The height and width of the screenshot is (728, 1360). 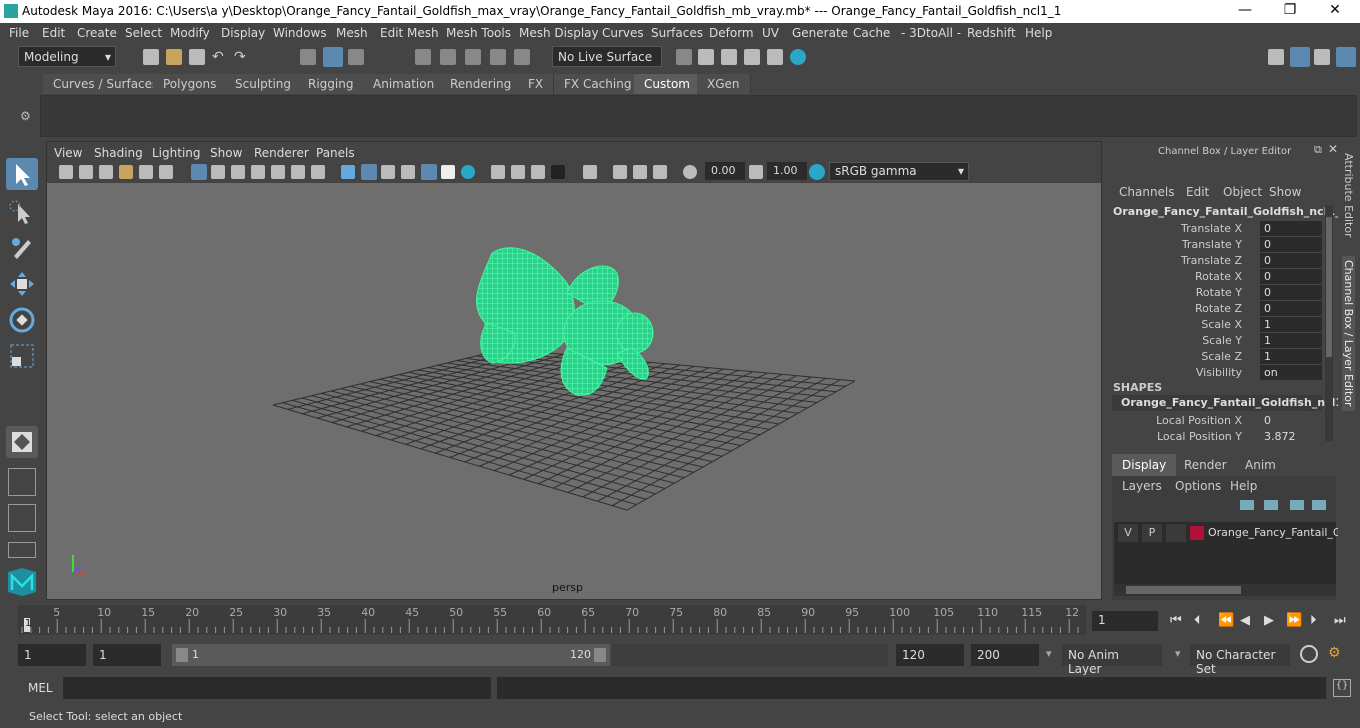 I want to click on range-slider: 1 120, so click(x=391, y=655).